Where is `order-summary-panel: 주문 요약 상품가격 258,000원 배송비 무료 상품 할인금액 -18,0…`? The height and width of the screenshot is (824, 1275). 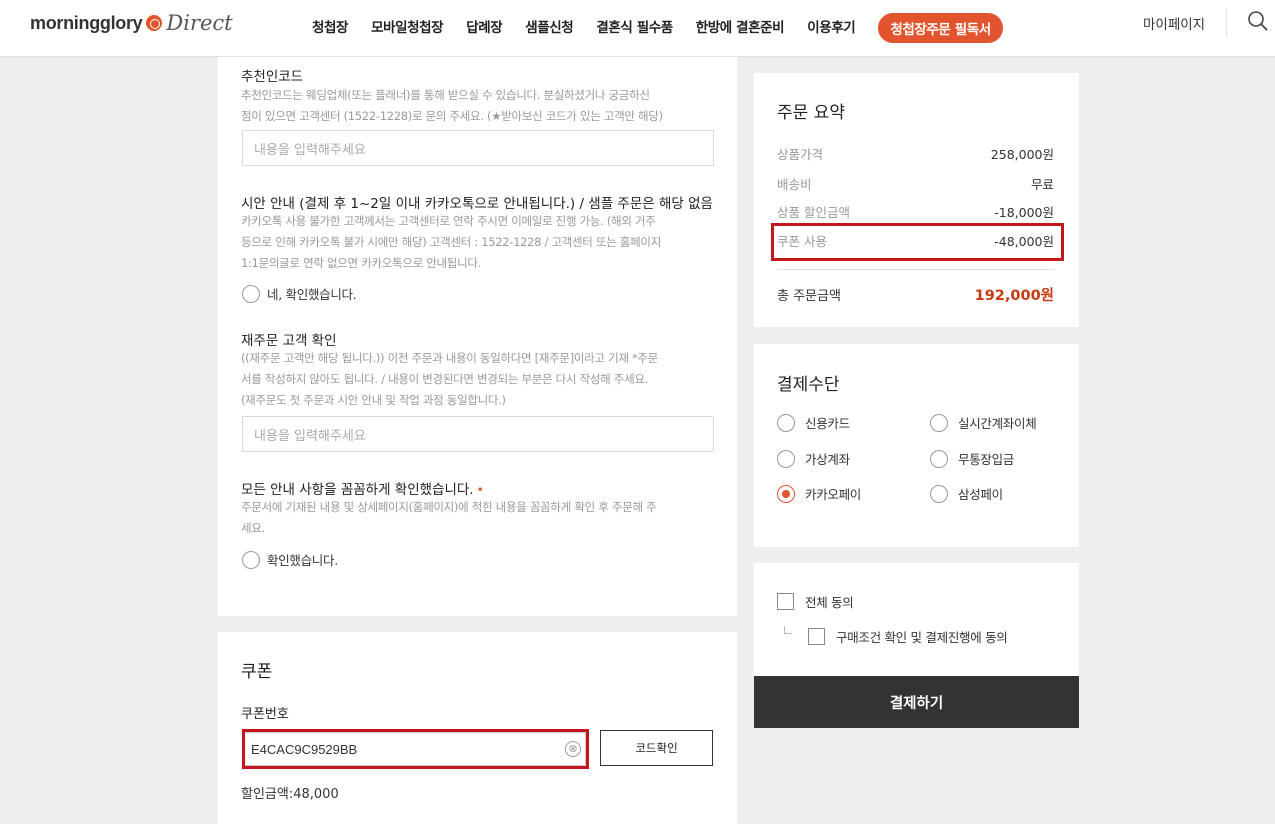 order-summary-panel: 주문 요약 상품가격 258,000원 배송비 무료 상품 할인금액 -18,0… is located at coordinates (916, 200).